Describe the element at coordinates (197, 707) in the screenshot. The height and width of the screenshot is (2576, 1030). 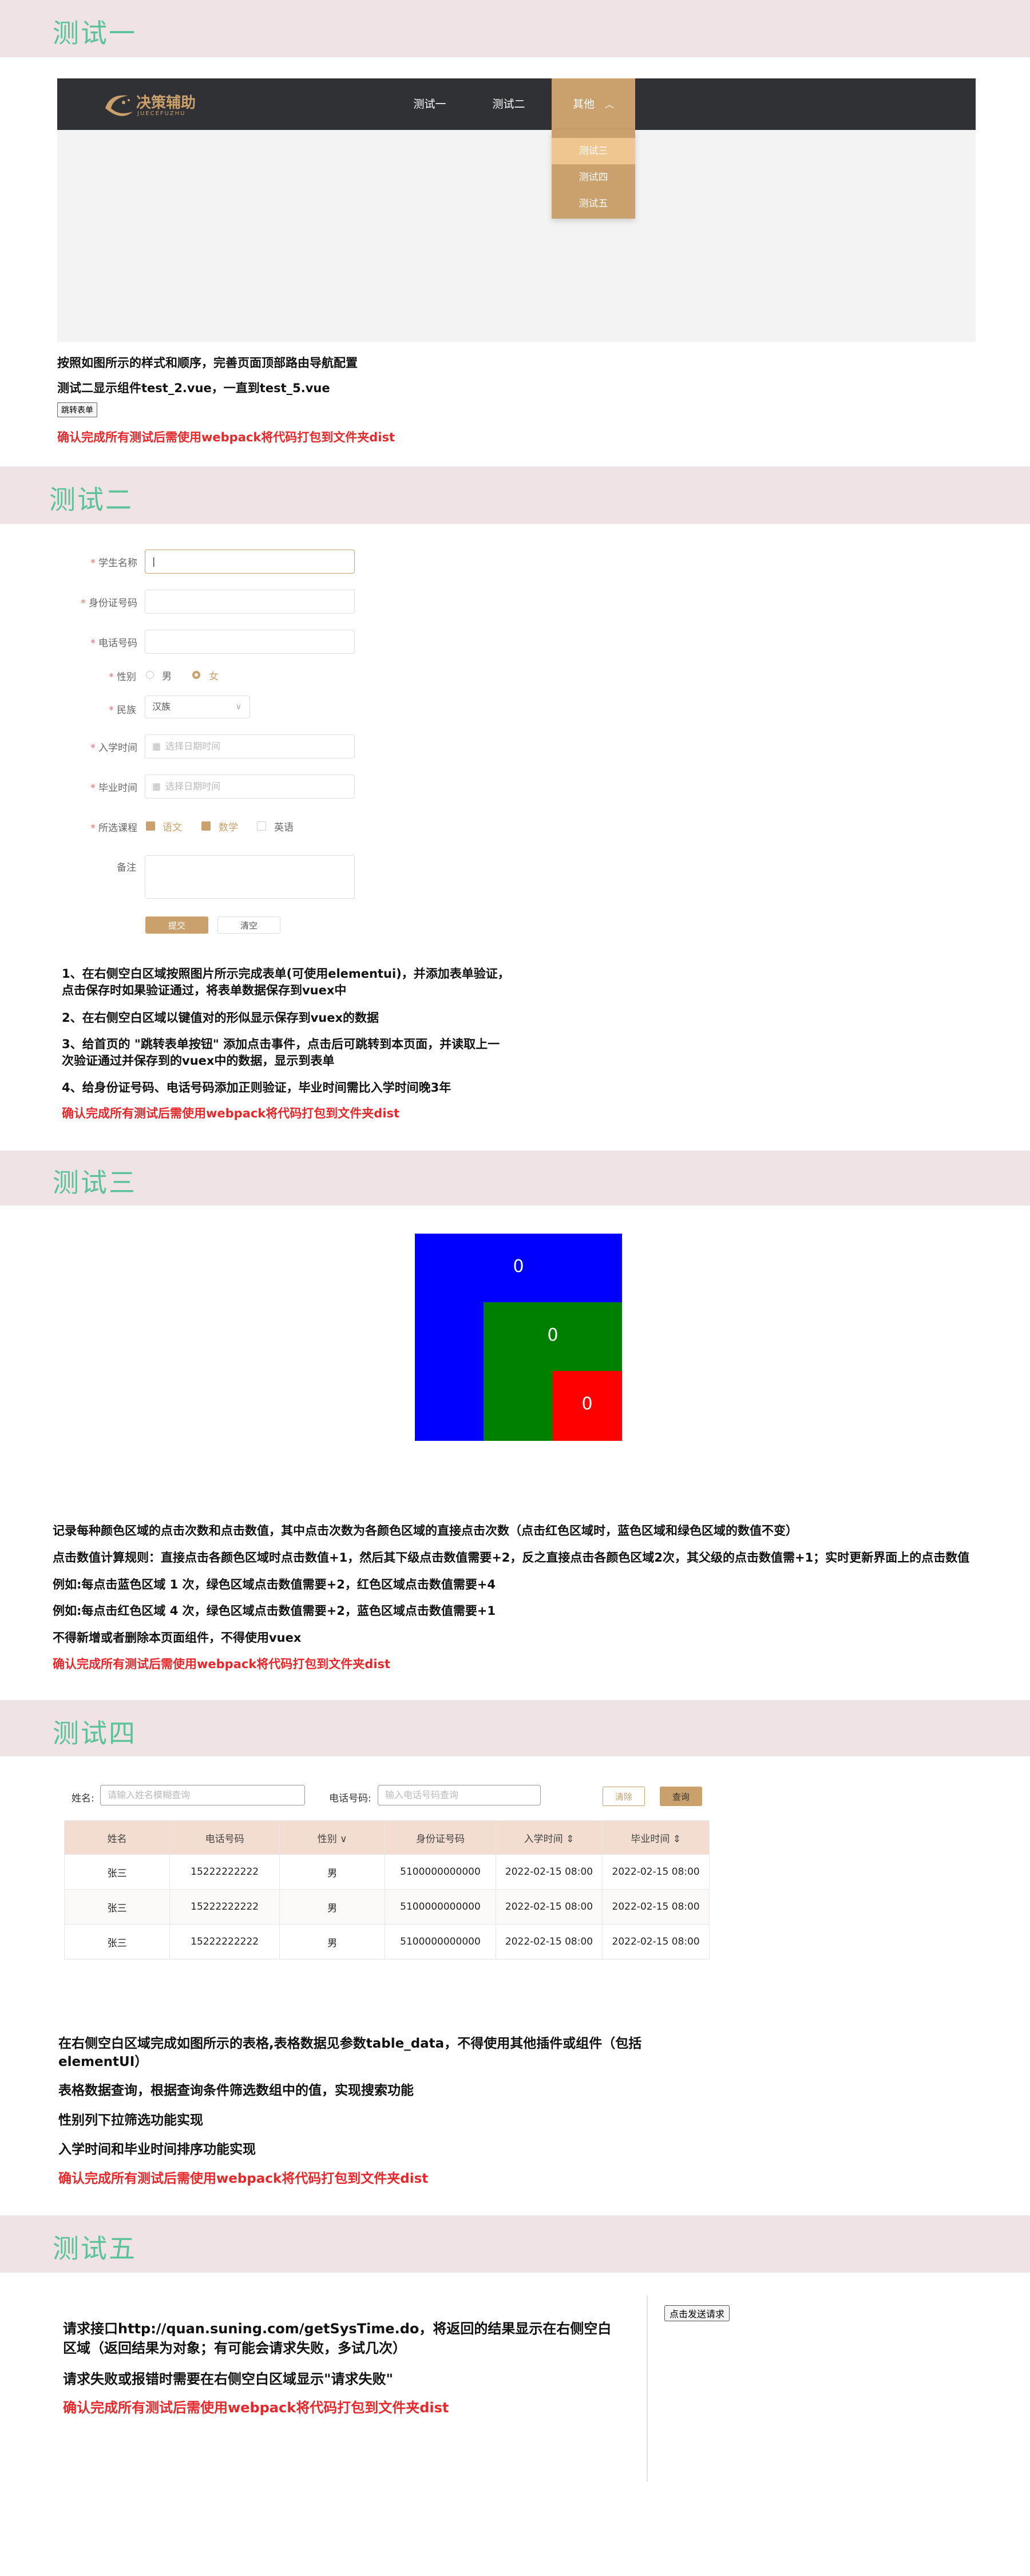
I see `nation-select: 汉族 ∨` at that location.